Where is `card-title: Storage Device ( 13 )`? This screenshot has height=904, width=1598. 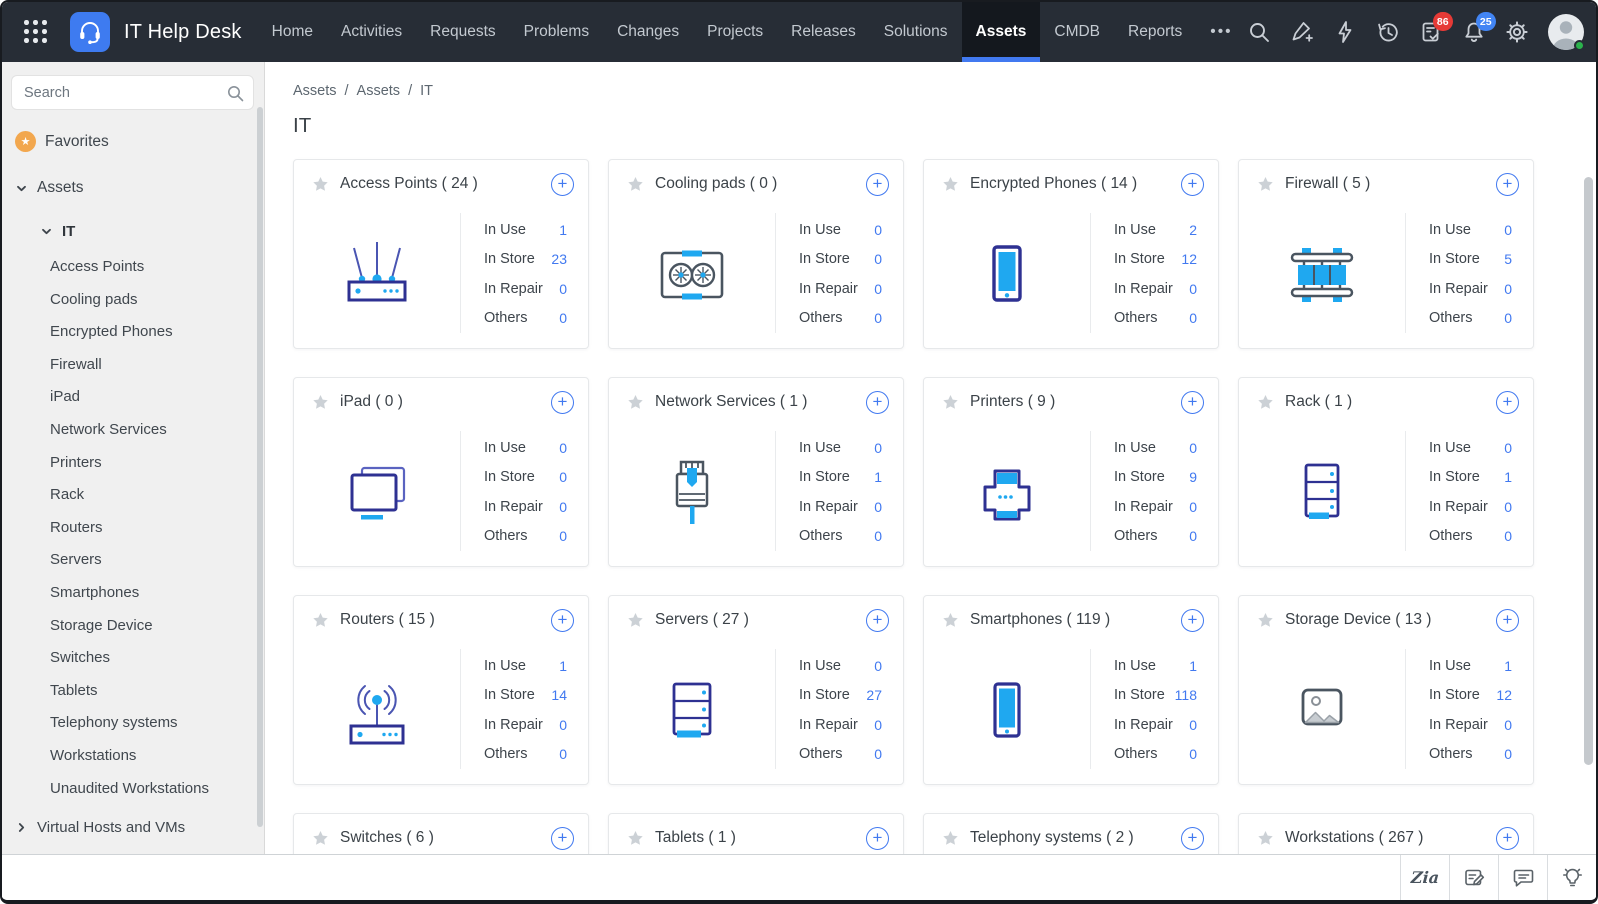
card-title: Storage Device ( 13 ) is located at coordinates (1358, 620).